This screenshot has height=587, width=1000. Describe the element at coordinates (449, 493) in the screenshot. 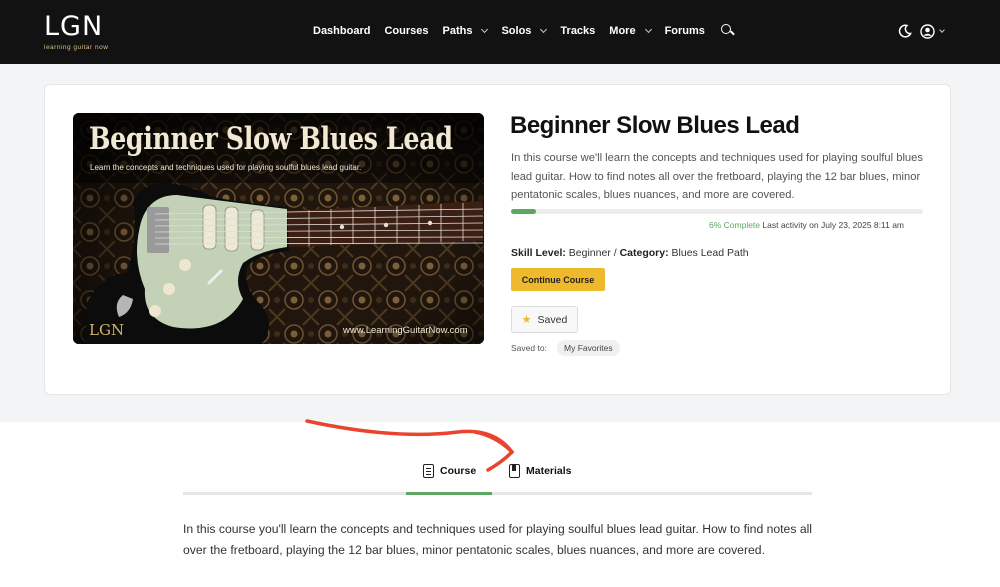

I see `active-tab-indicator` at that location.